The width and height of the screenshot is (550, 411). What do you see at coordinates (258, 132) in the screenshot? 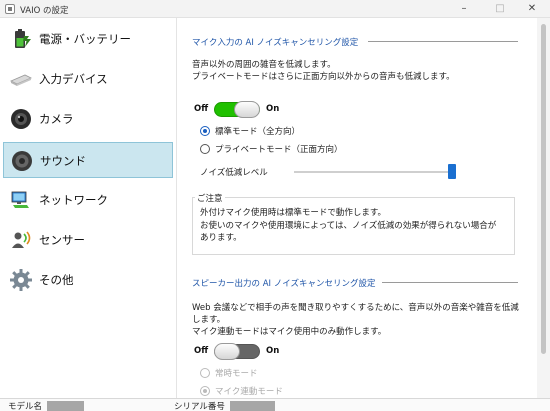
I see `radio-label: 標準モード（全方向）` at bounding box center [258, 132].